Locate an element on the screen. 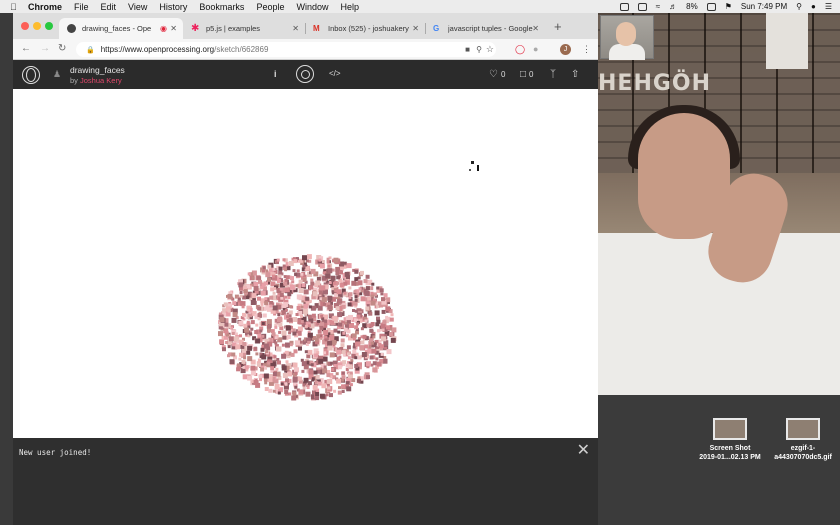 This screenshot has height=525, width=840. info-icon: i is located at coordinates (275, 74).